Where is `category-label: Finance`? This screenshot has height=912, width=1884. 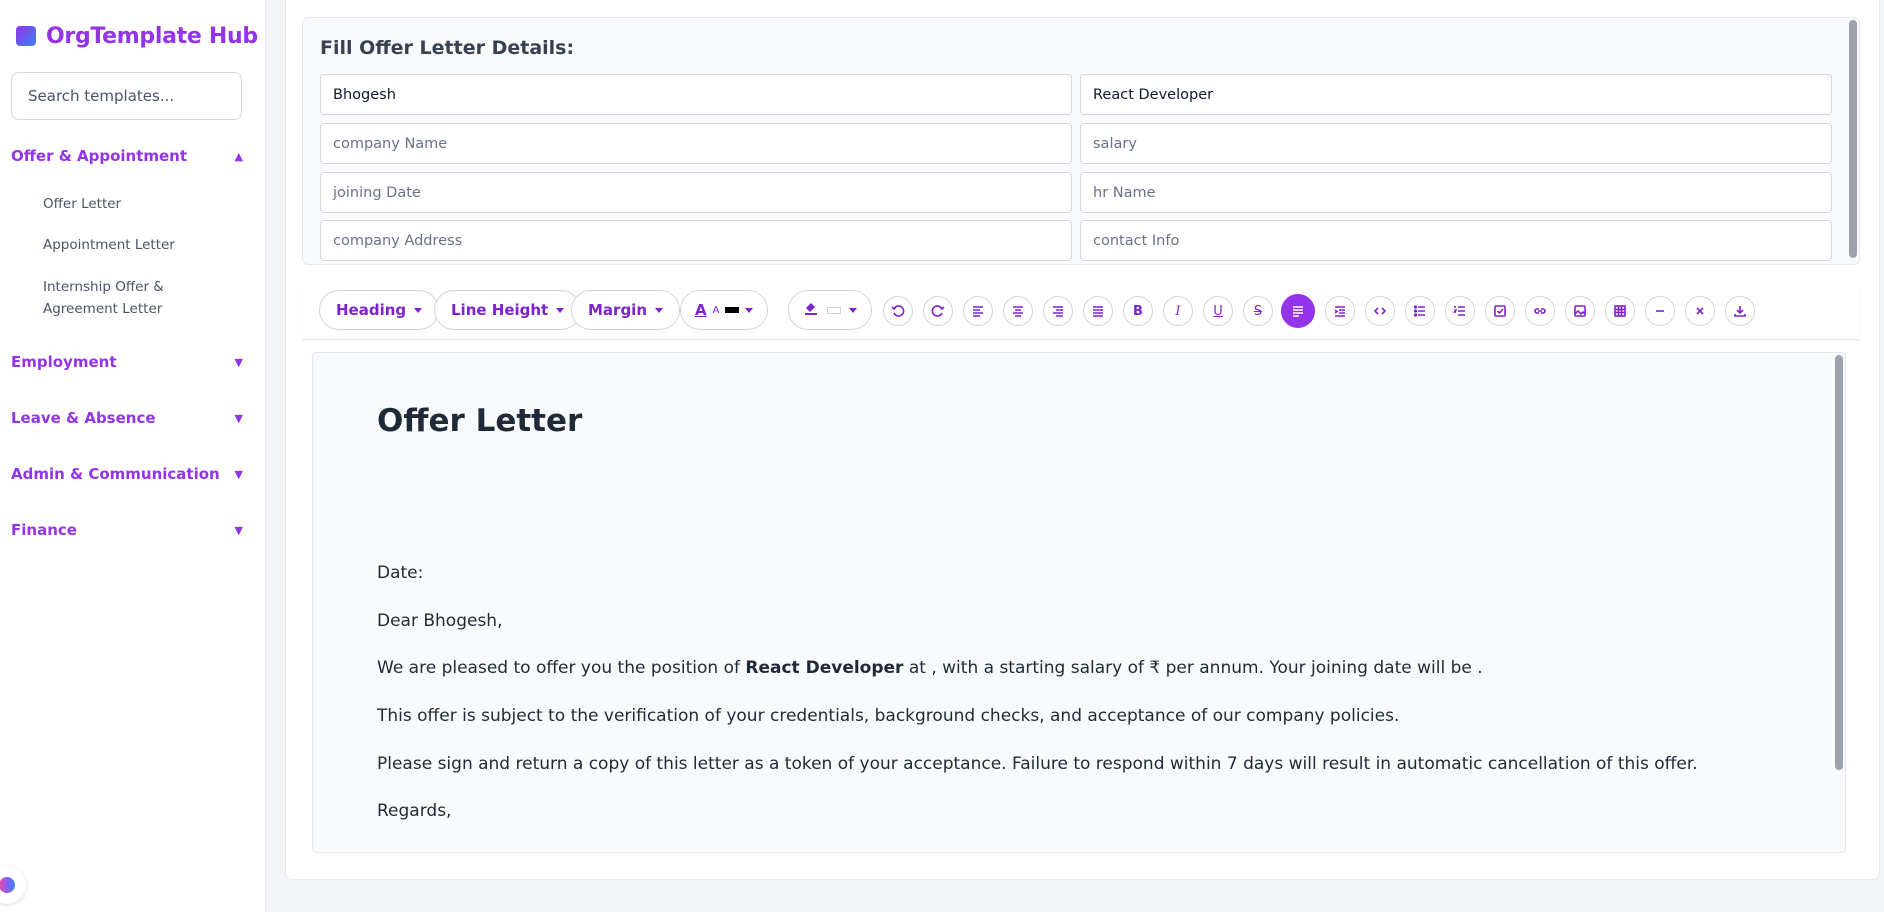
category-label: Finance is located at coordinates (44, 530).